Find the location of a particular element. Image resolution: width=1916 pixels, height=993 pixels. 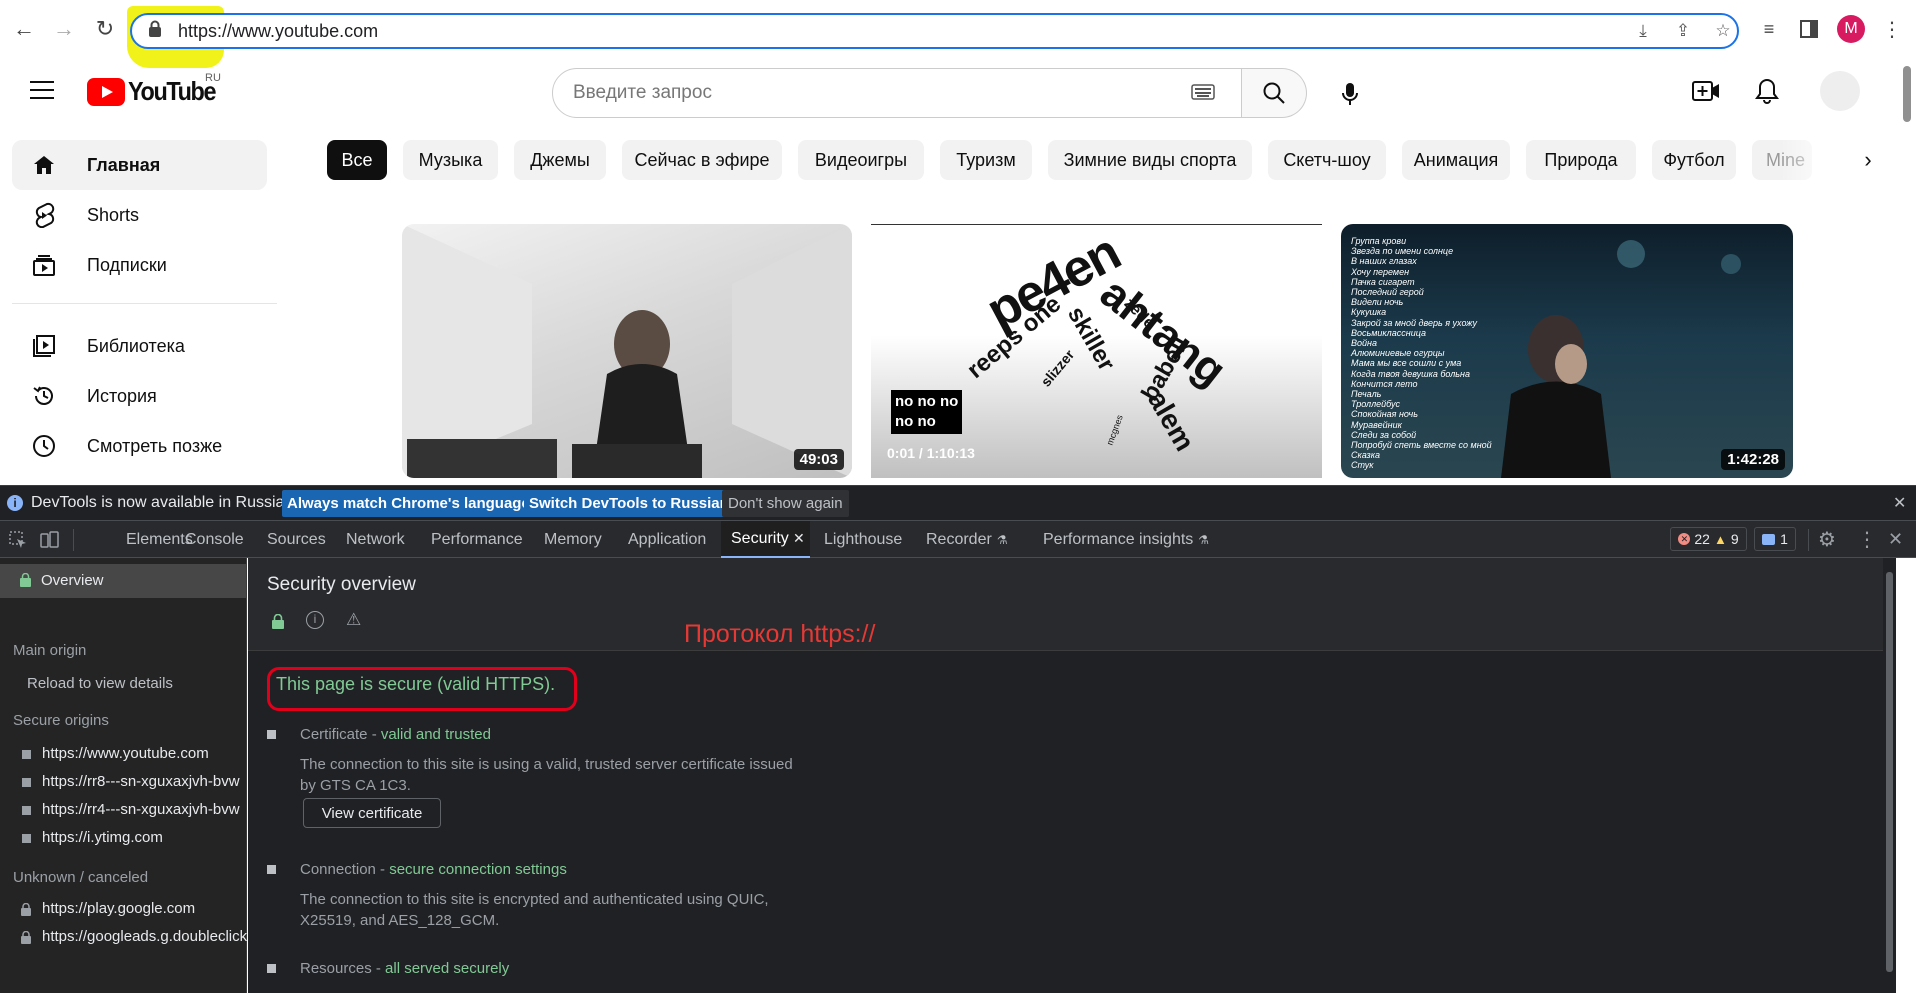

chip: Сейчас в эфире is located at coordinates (702, 160).